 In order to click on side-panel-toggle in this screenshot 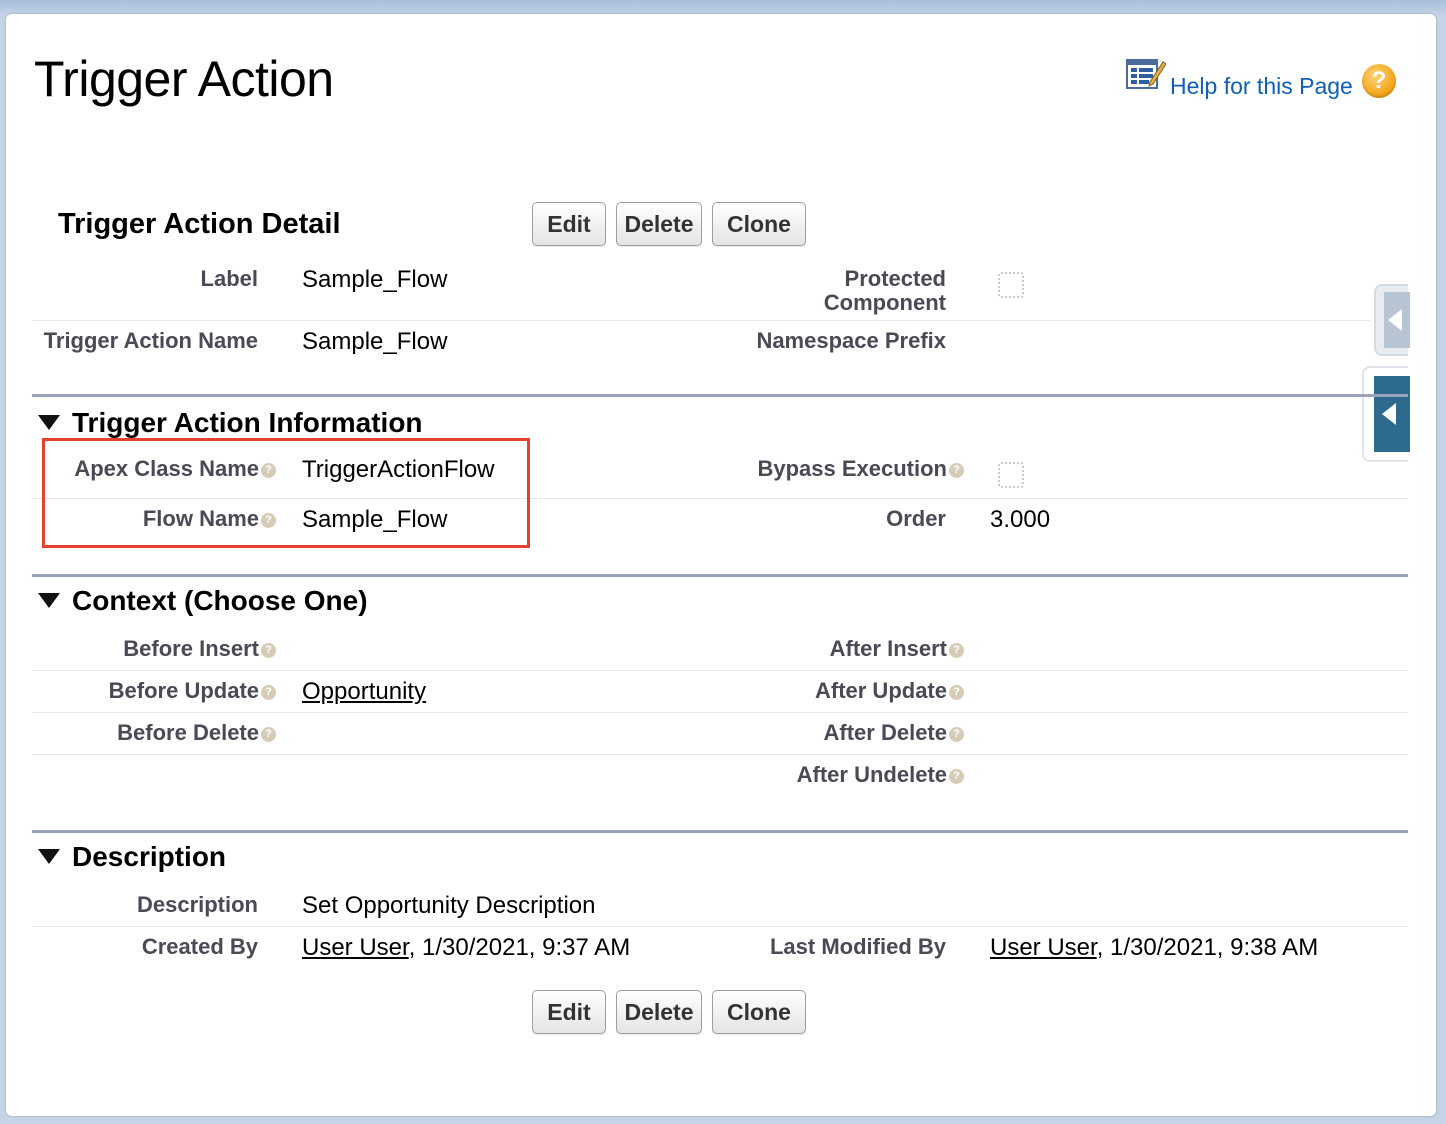, I will do `click(1386, 414)`.